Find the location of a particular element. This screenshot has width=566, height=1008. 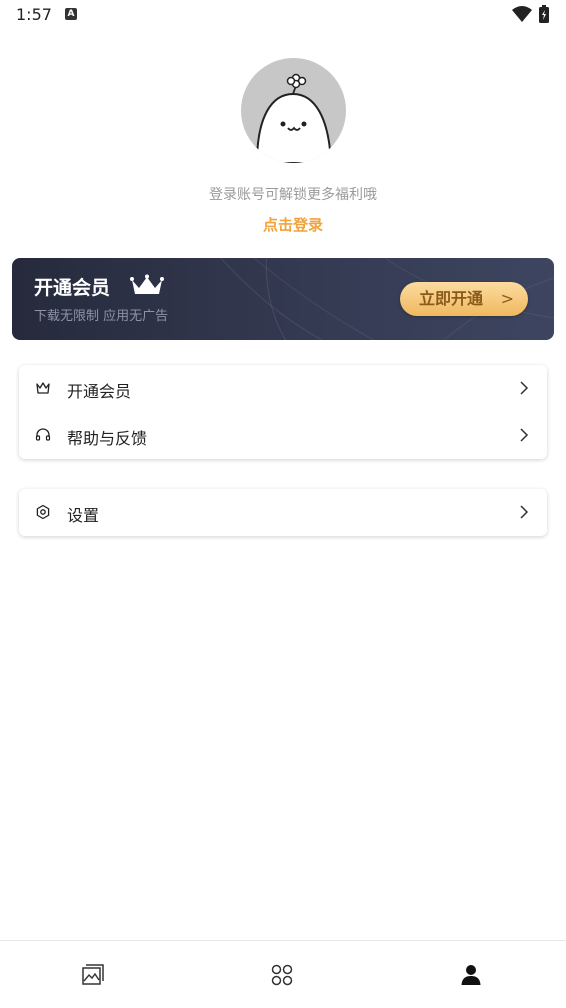

profile-icon is located at coordinates (471, 975).